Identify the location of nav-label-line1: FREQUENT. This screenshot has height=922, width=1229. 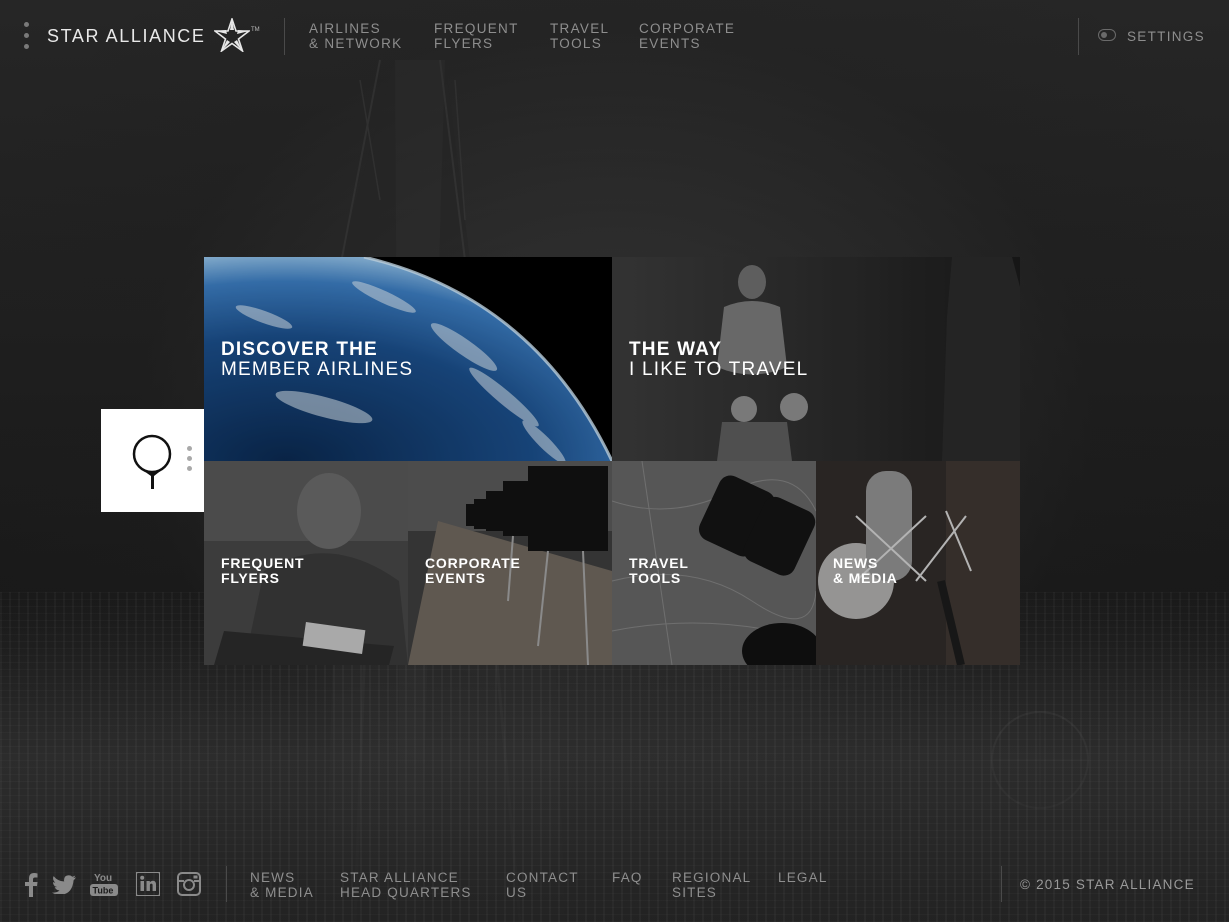
(476, 28).